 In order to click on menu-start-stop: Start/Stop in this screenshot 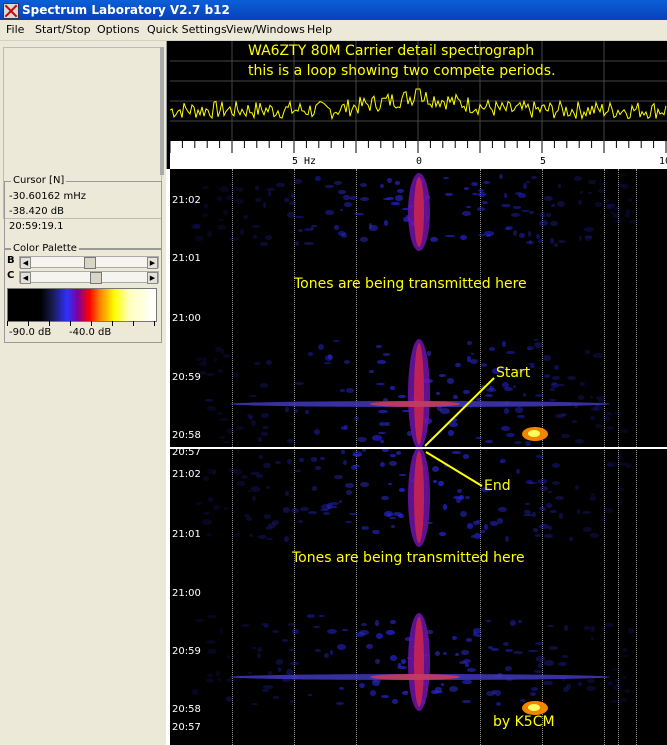, I will do `click(63, 30)`.